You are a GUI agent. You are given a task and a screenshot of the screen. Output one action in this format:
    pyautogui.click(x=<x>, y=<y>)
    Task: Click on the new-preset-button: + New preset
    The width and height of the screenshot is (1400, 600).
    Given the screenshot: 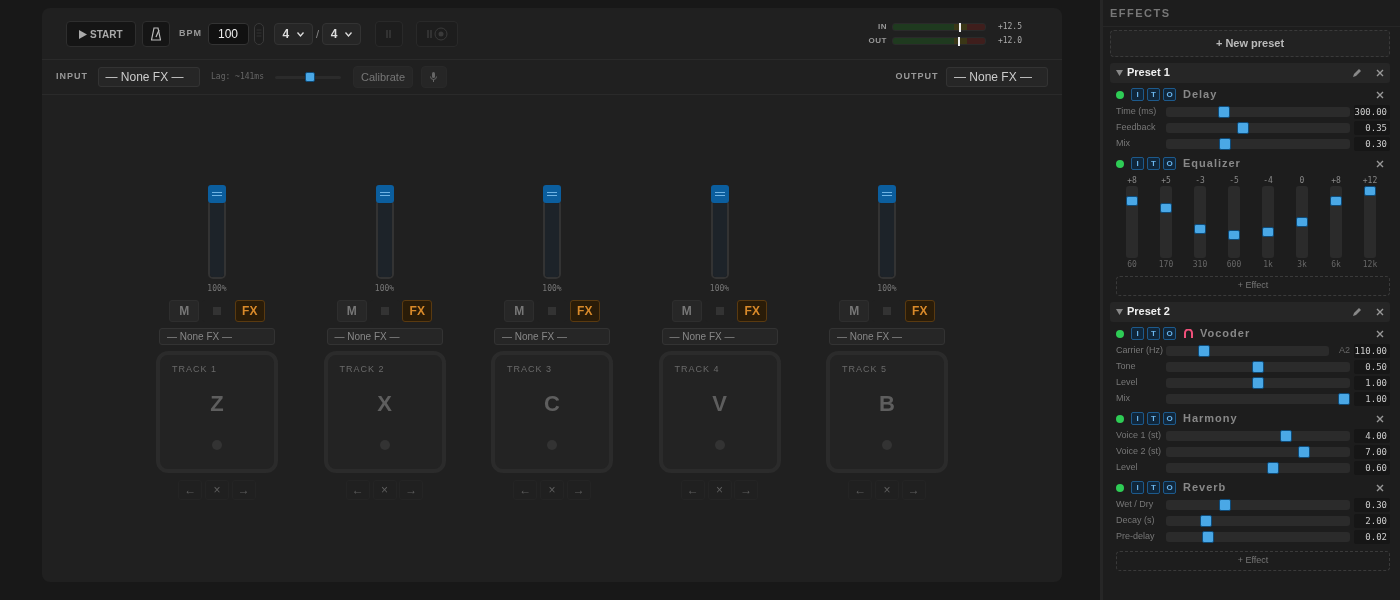 What is the action you would take?
    pyautogui.click(x=1250, y=43)
    